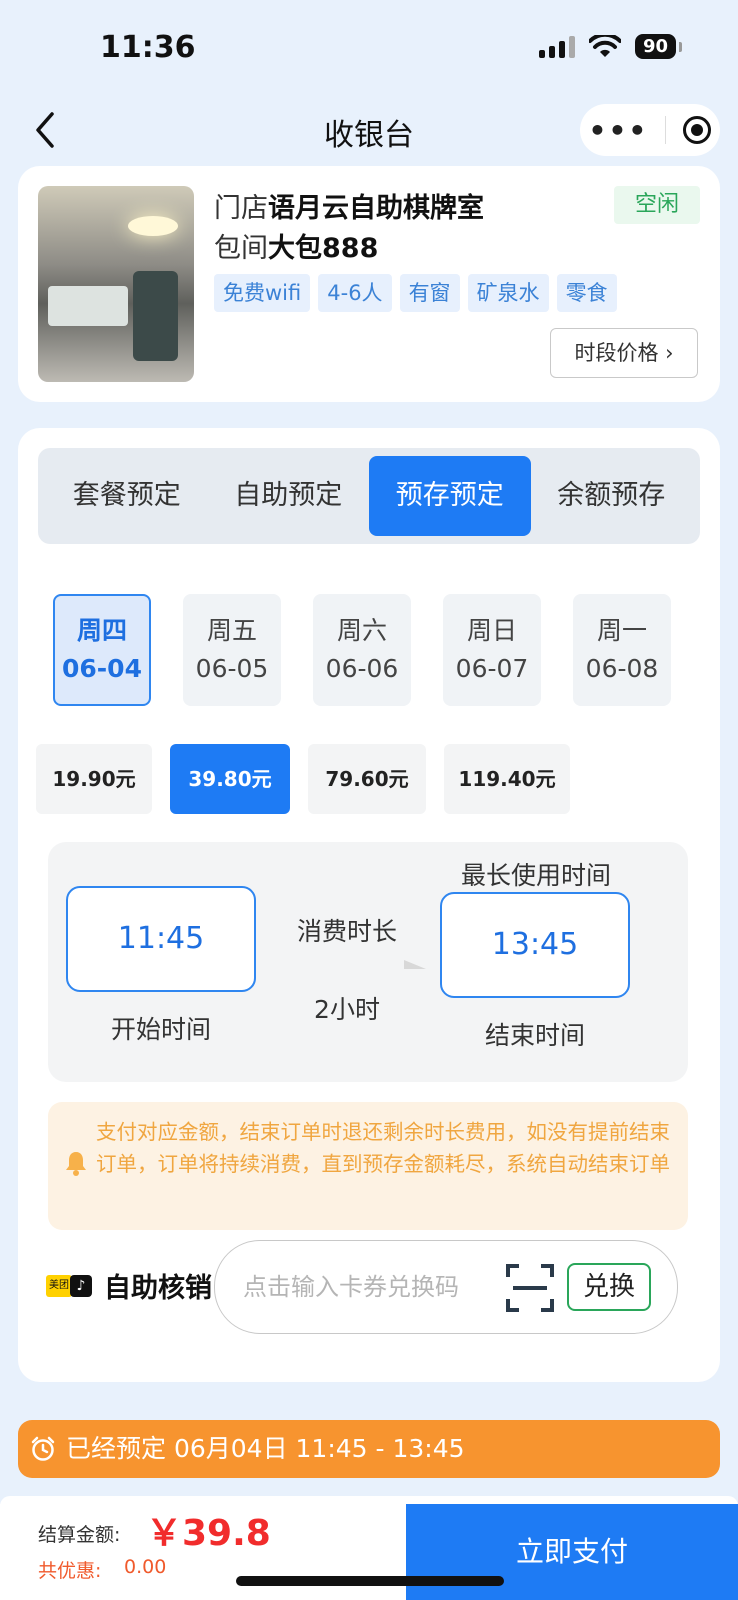  What do you see at coordinates (508, 293) in the screenshot?
I see `room-tag: 矿泉水` at bounding box center [508, 293].